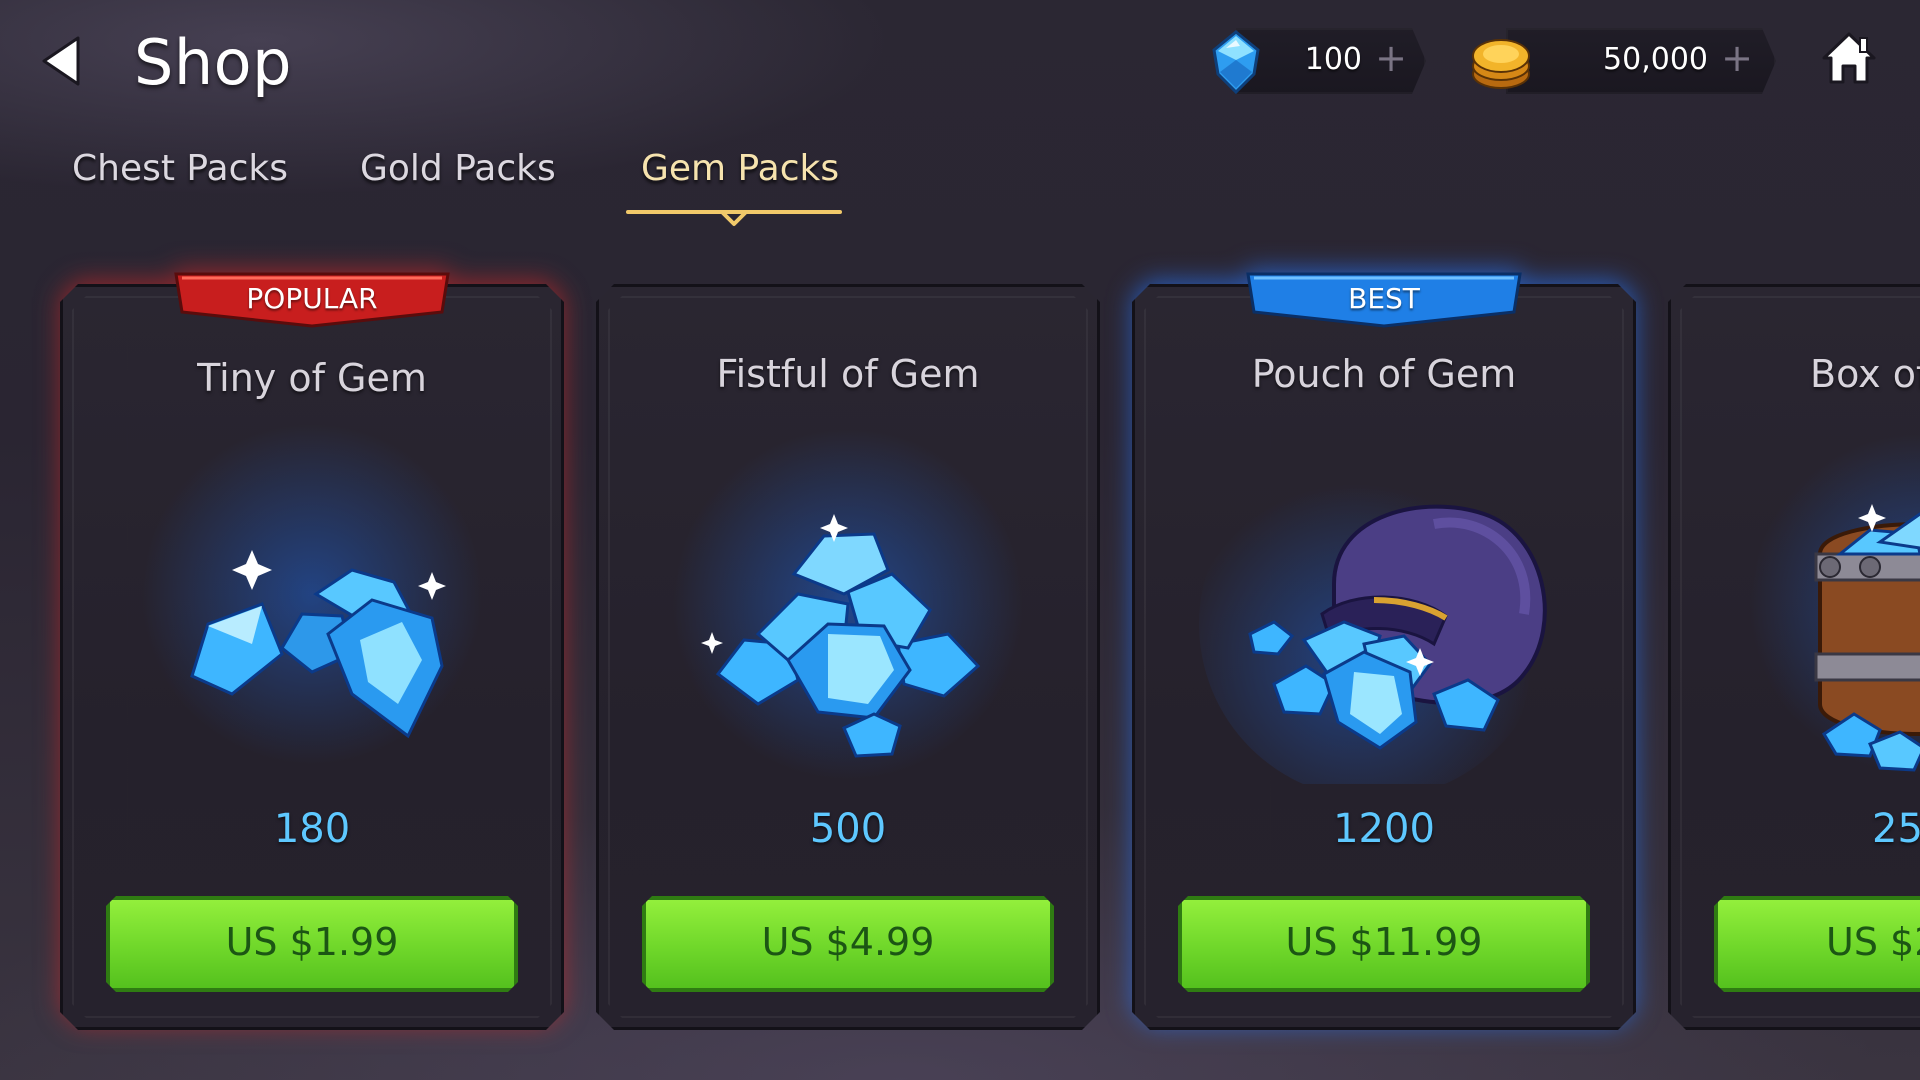 This screenshot has width=1920, height=1080. I want to click on active-tab-indicator, so click(734, 218).